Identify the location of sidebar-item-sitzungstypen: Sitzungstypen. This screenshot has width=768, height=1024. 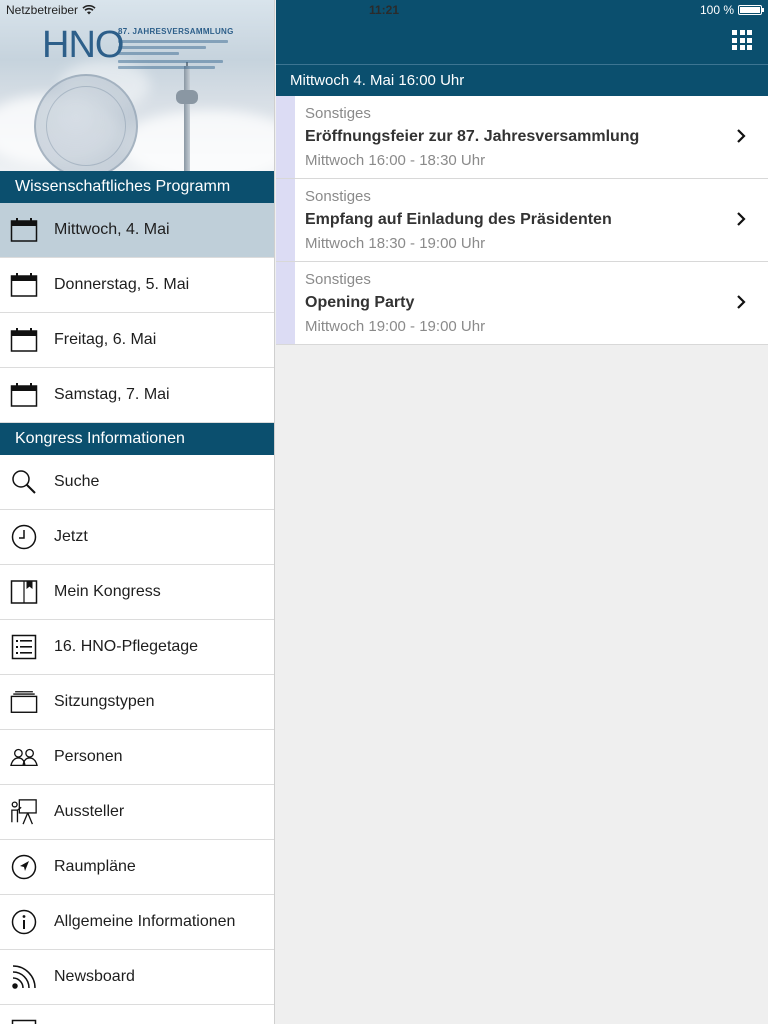
(137, 702).